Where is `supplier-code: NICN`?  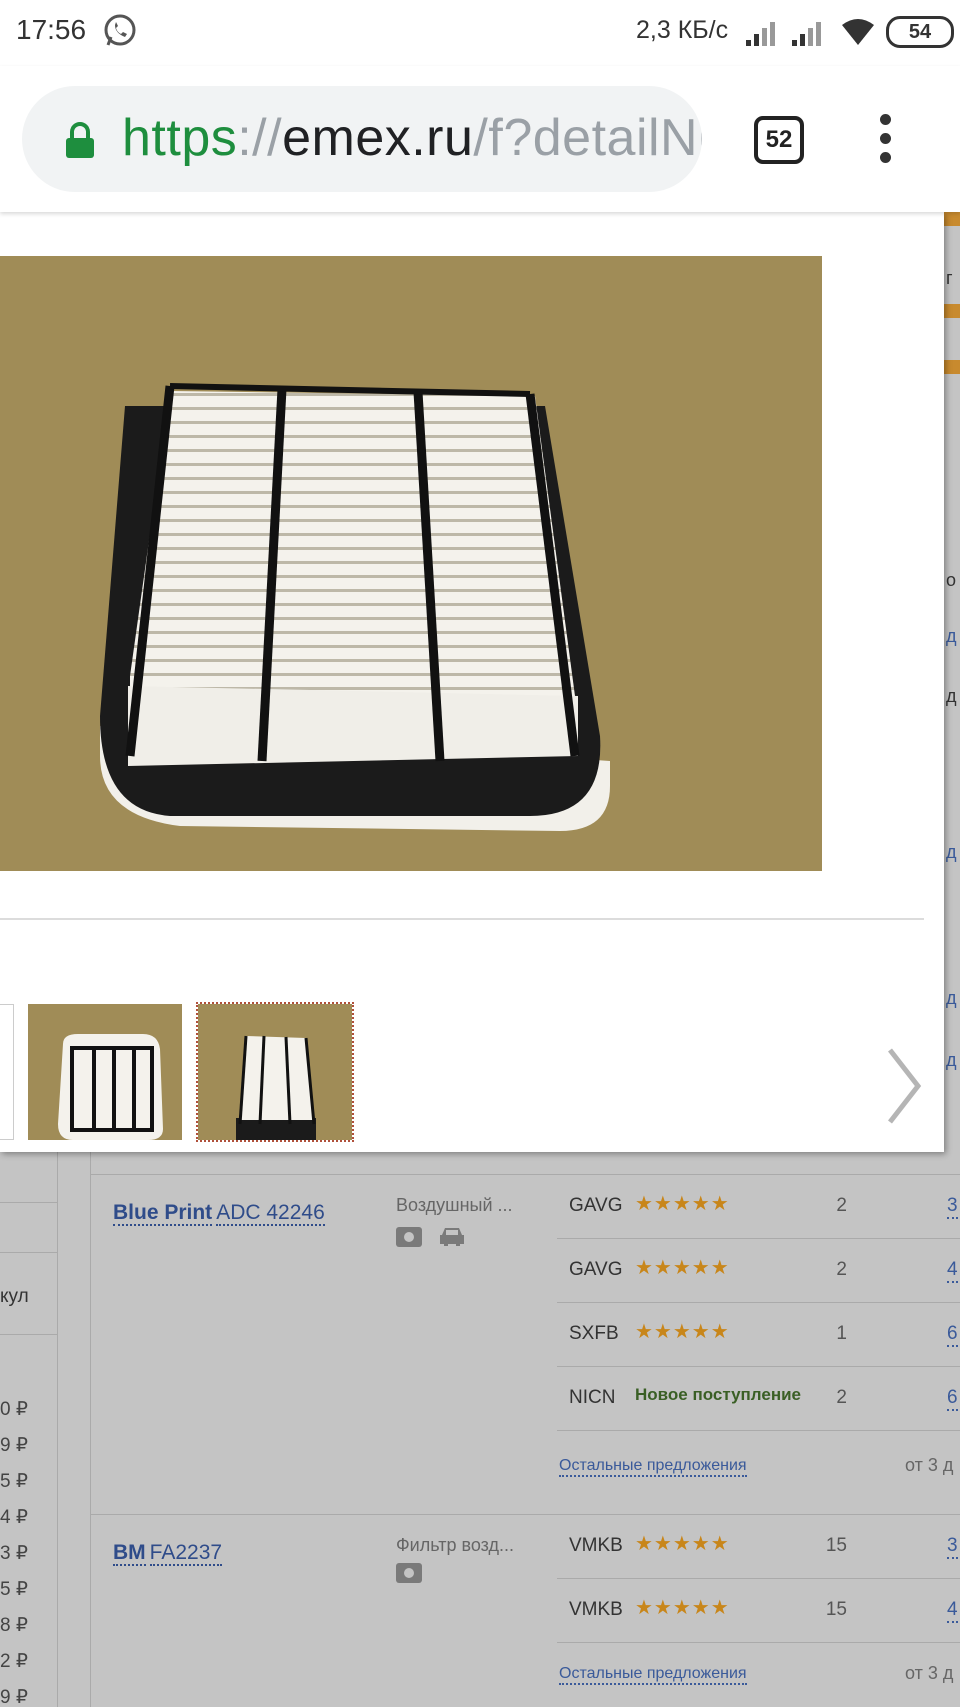 supplier-code: NICN is located at coordinates (592, 1397).